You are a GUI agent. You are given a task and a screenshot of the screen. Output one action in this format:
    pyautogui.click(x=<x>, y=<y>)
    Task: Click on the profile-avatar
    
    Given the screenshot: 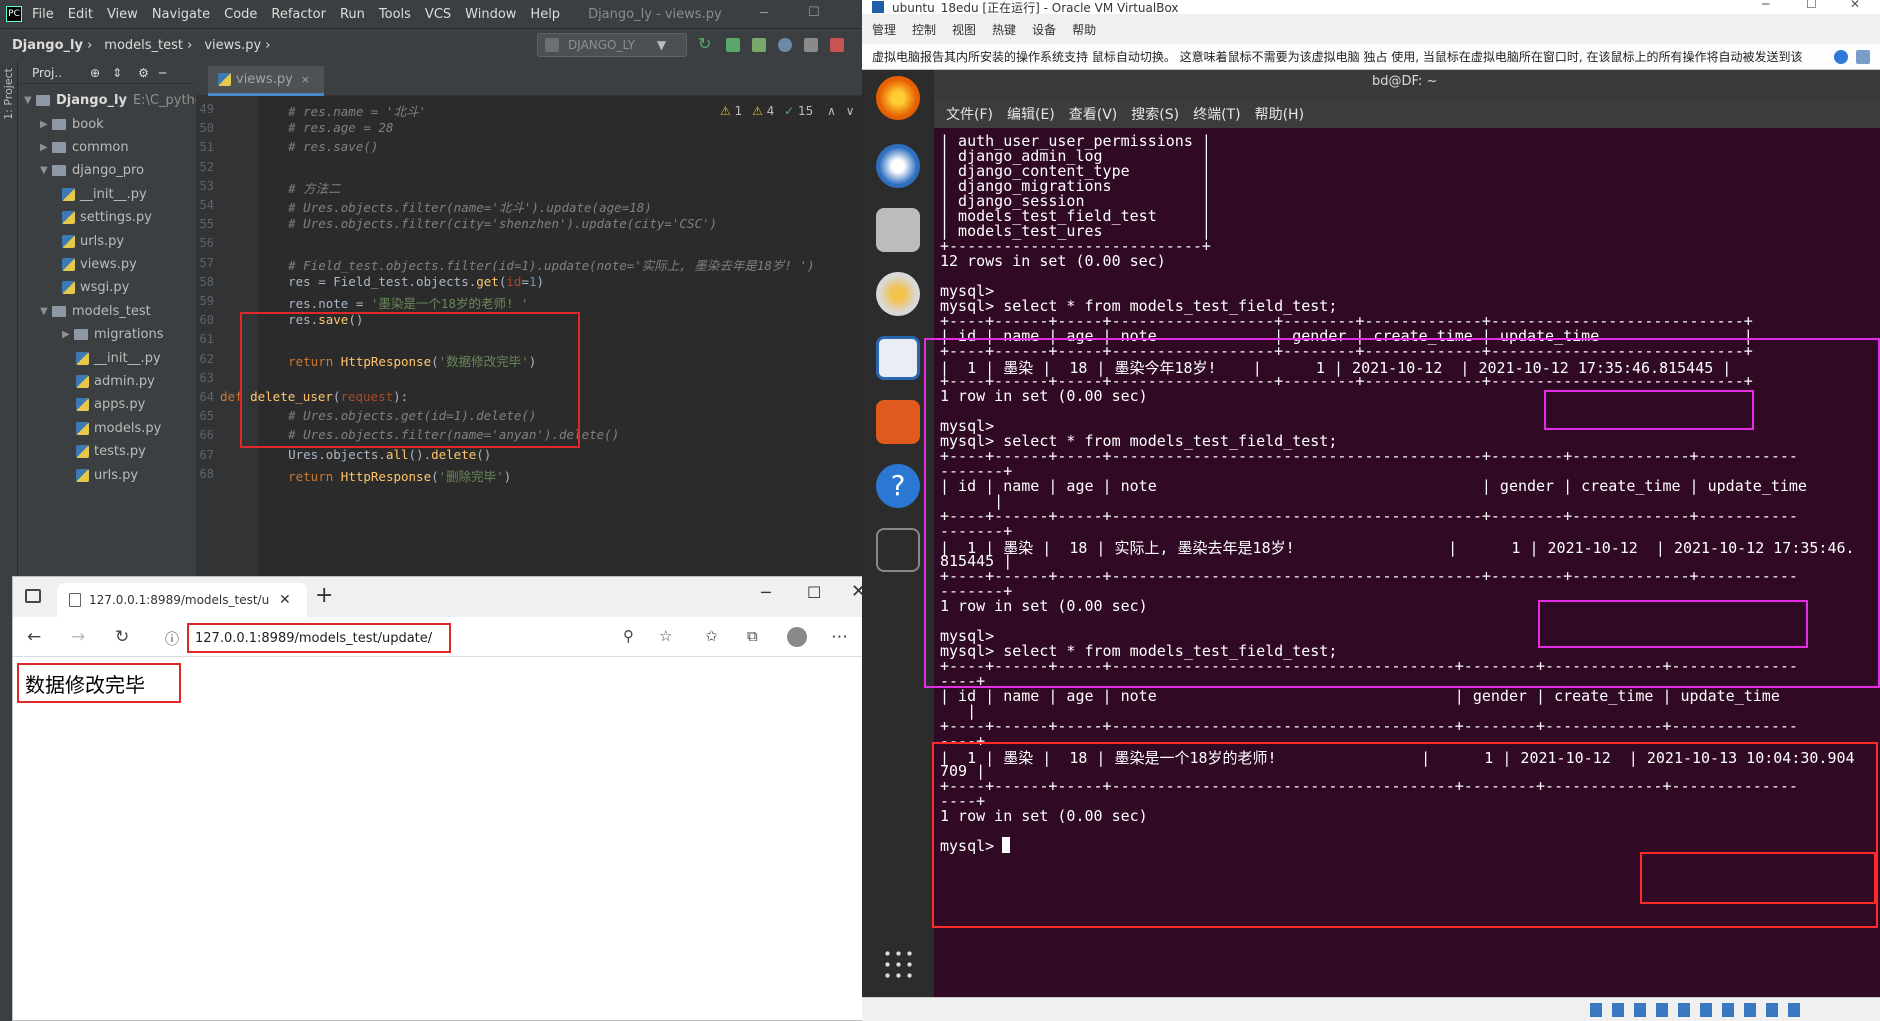 What is the action you would take?
    pyautogui.click(x=797, y=637)
    